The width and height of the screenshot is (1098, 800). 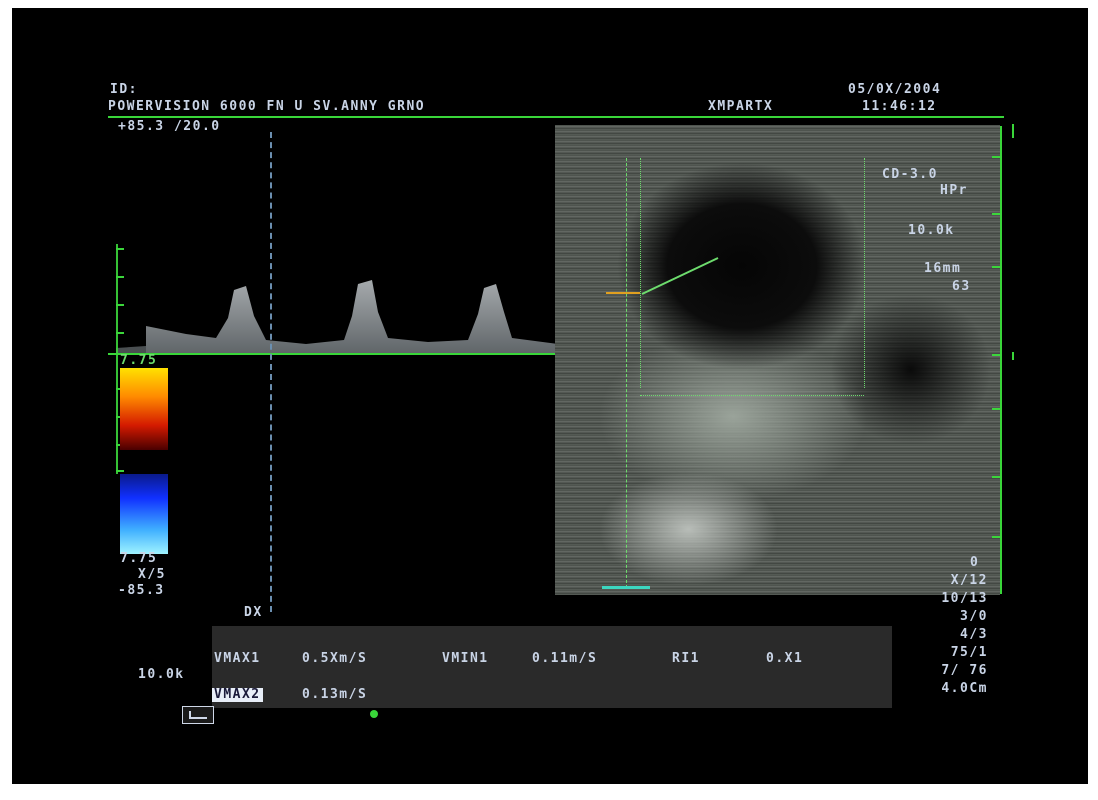 I want to click on vmax1-label: VMAX1, so click(x=237, y=658).